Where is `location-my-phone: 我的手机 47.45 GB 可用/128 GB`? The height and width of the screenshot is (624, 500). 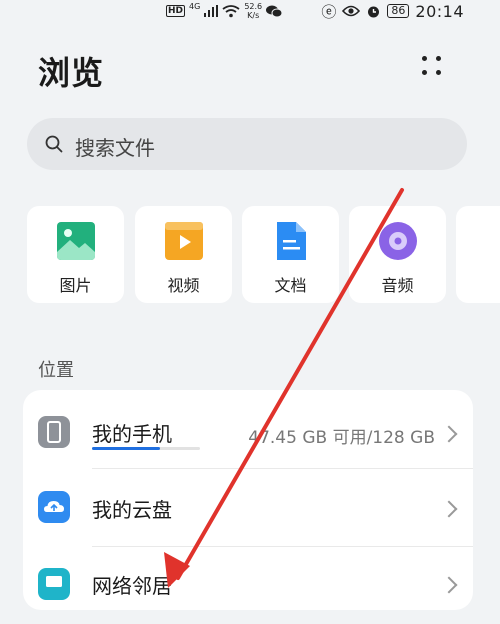 location-my-phone: 我的手机 47.45 GB 可用/128 GB is located at coordinates (248, 429).